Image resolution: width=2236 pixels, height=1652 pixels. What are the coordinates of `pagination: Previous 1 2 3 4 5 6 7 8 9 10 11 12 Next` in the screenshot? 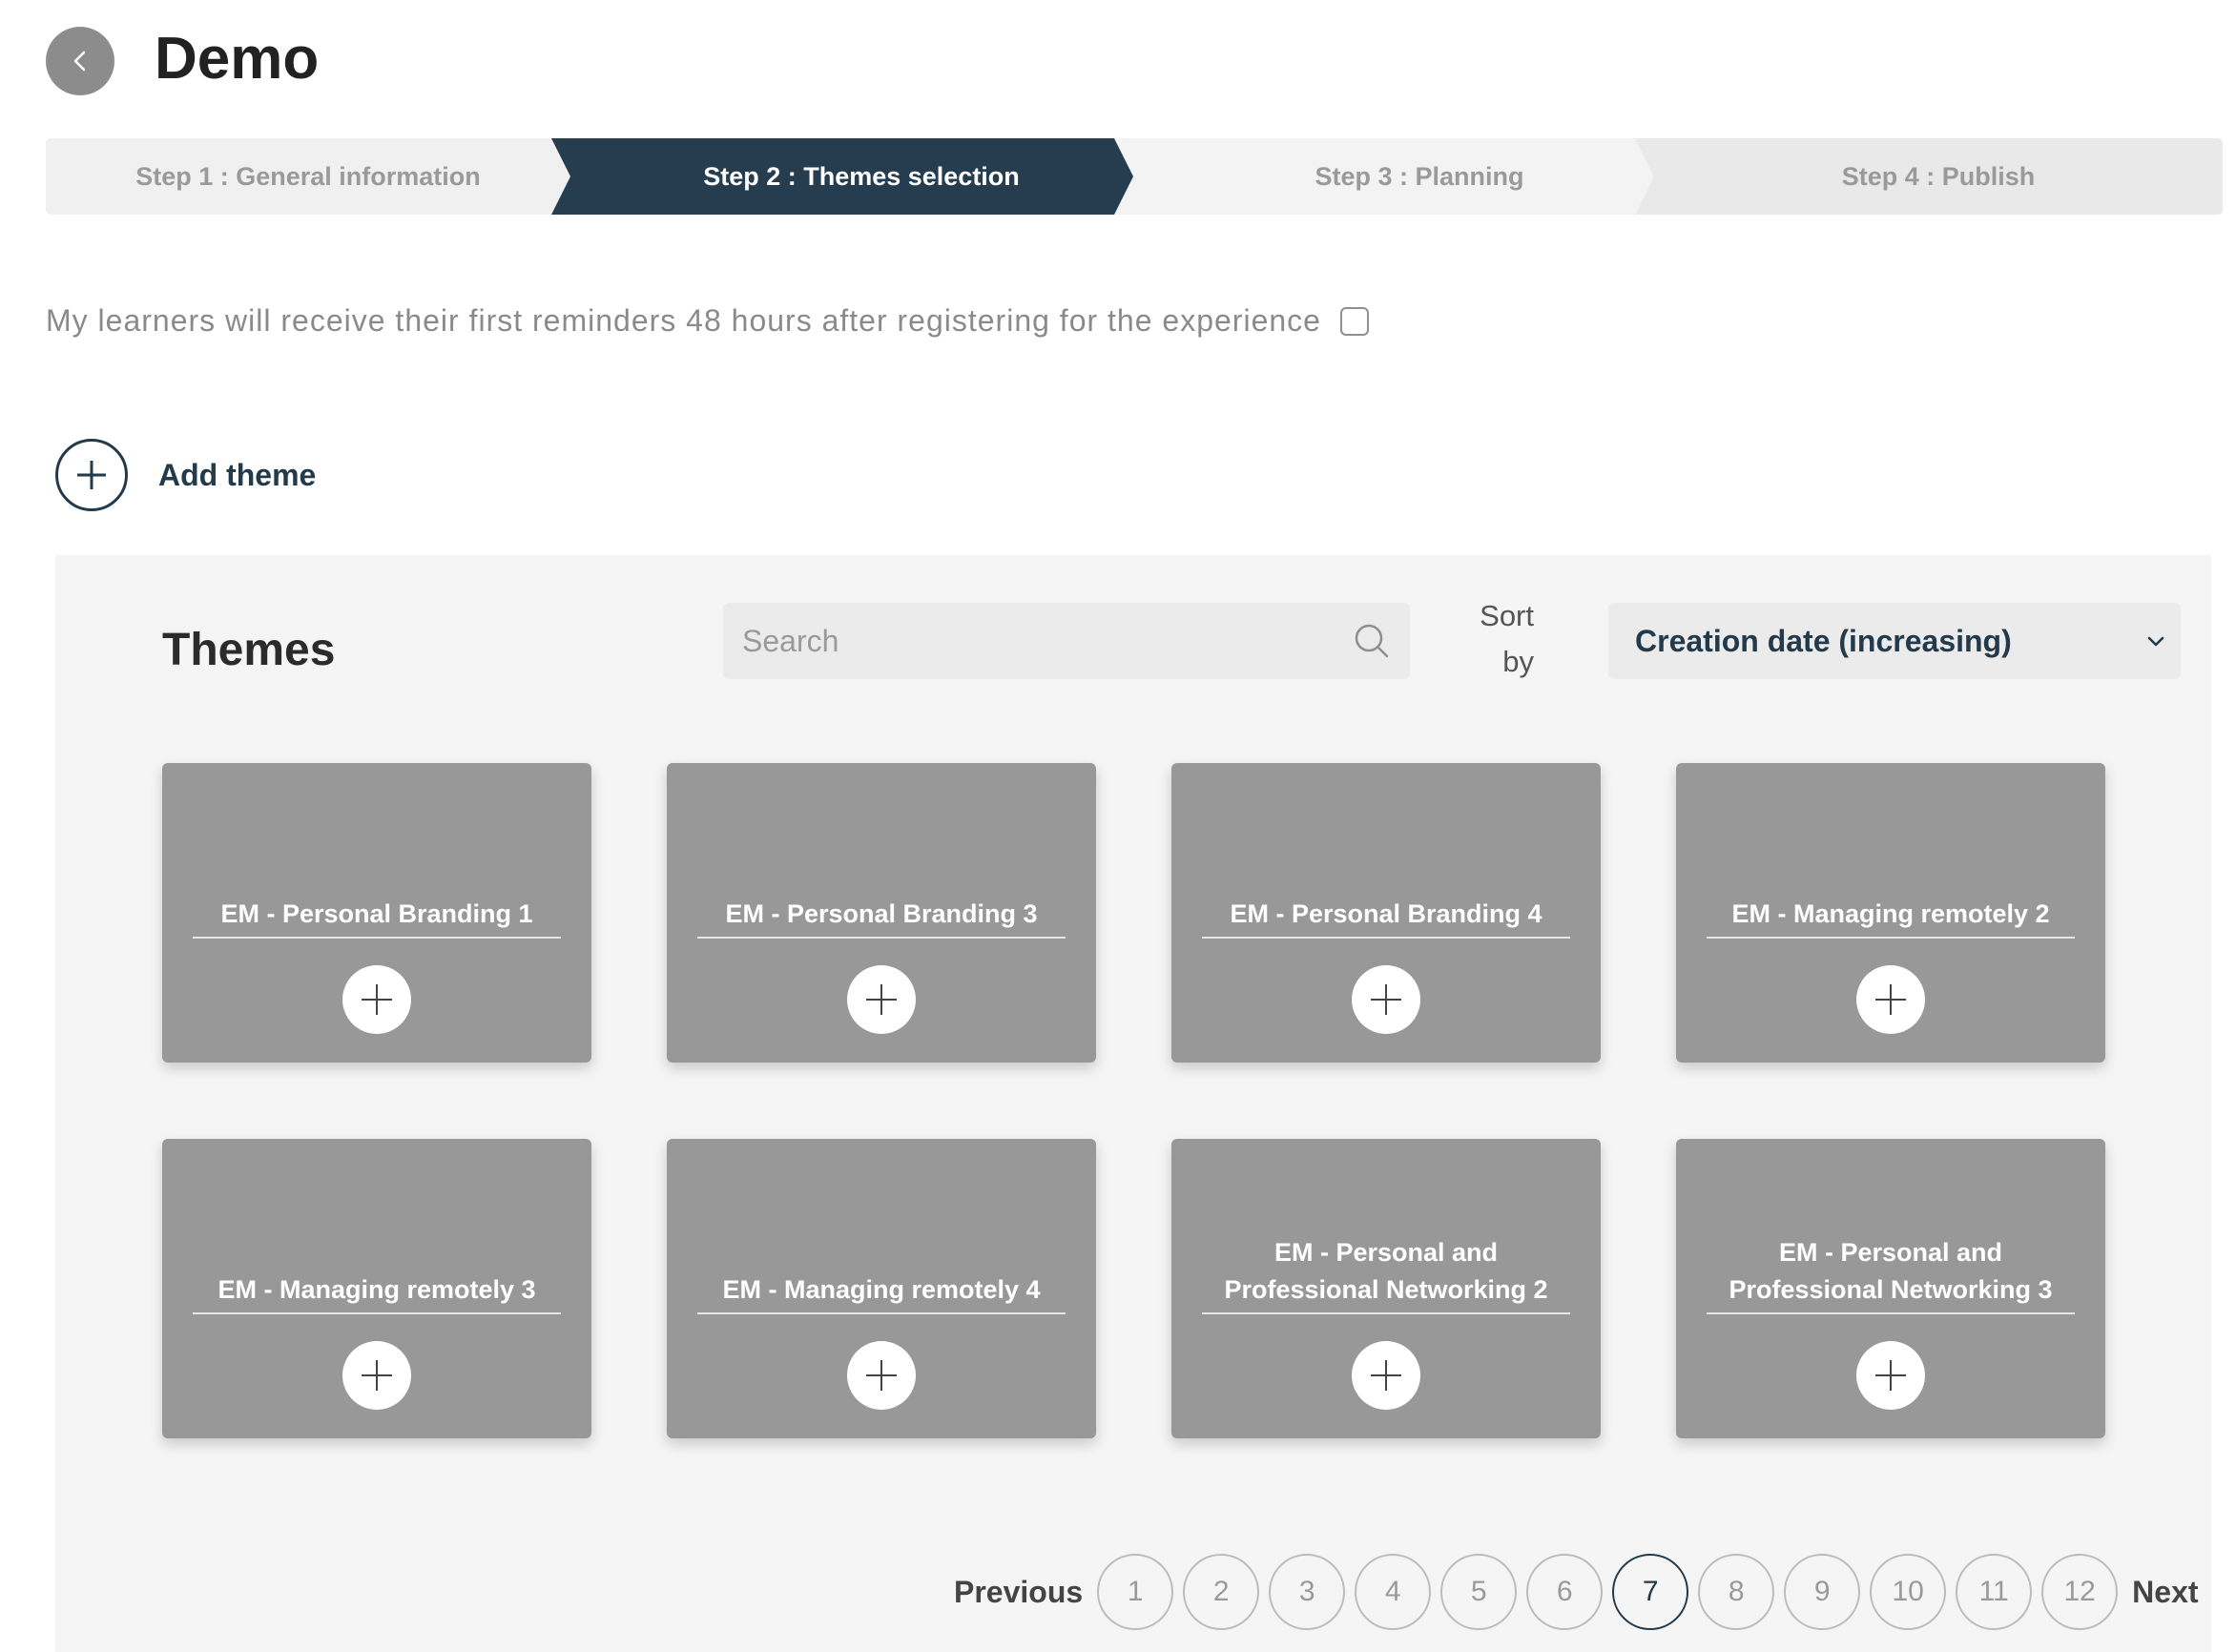 It's located at (1576, 1592).